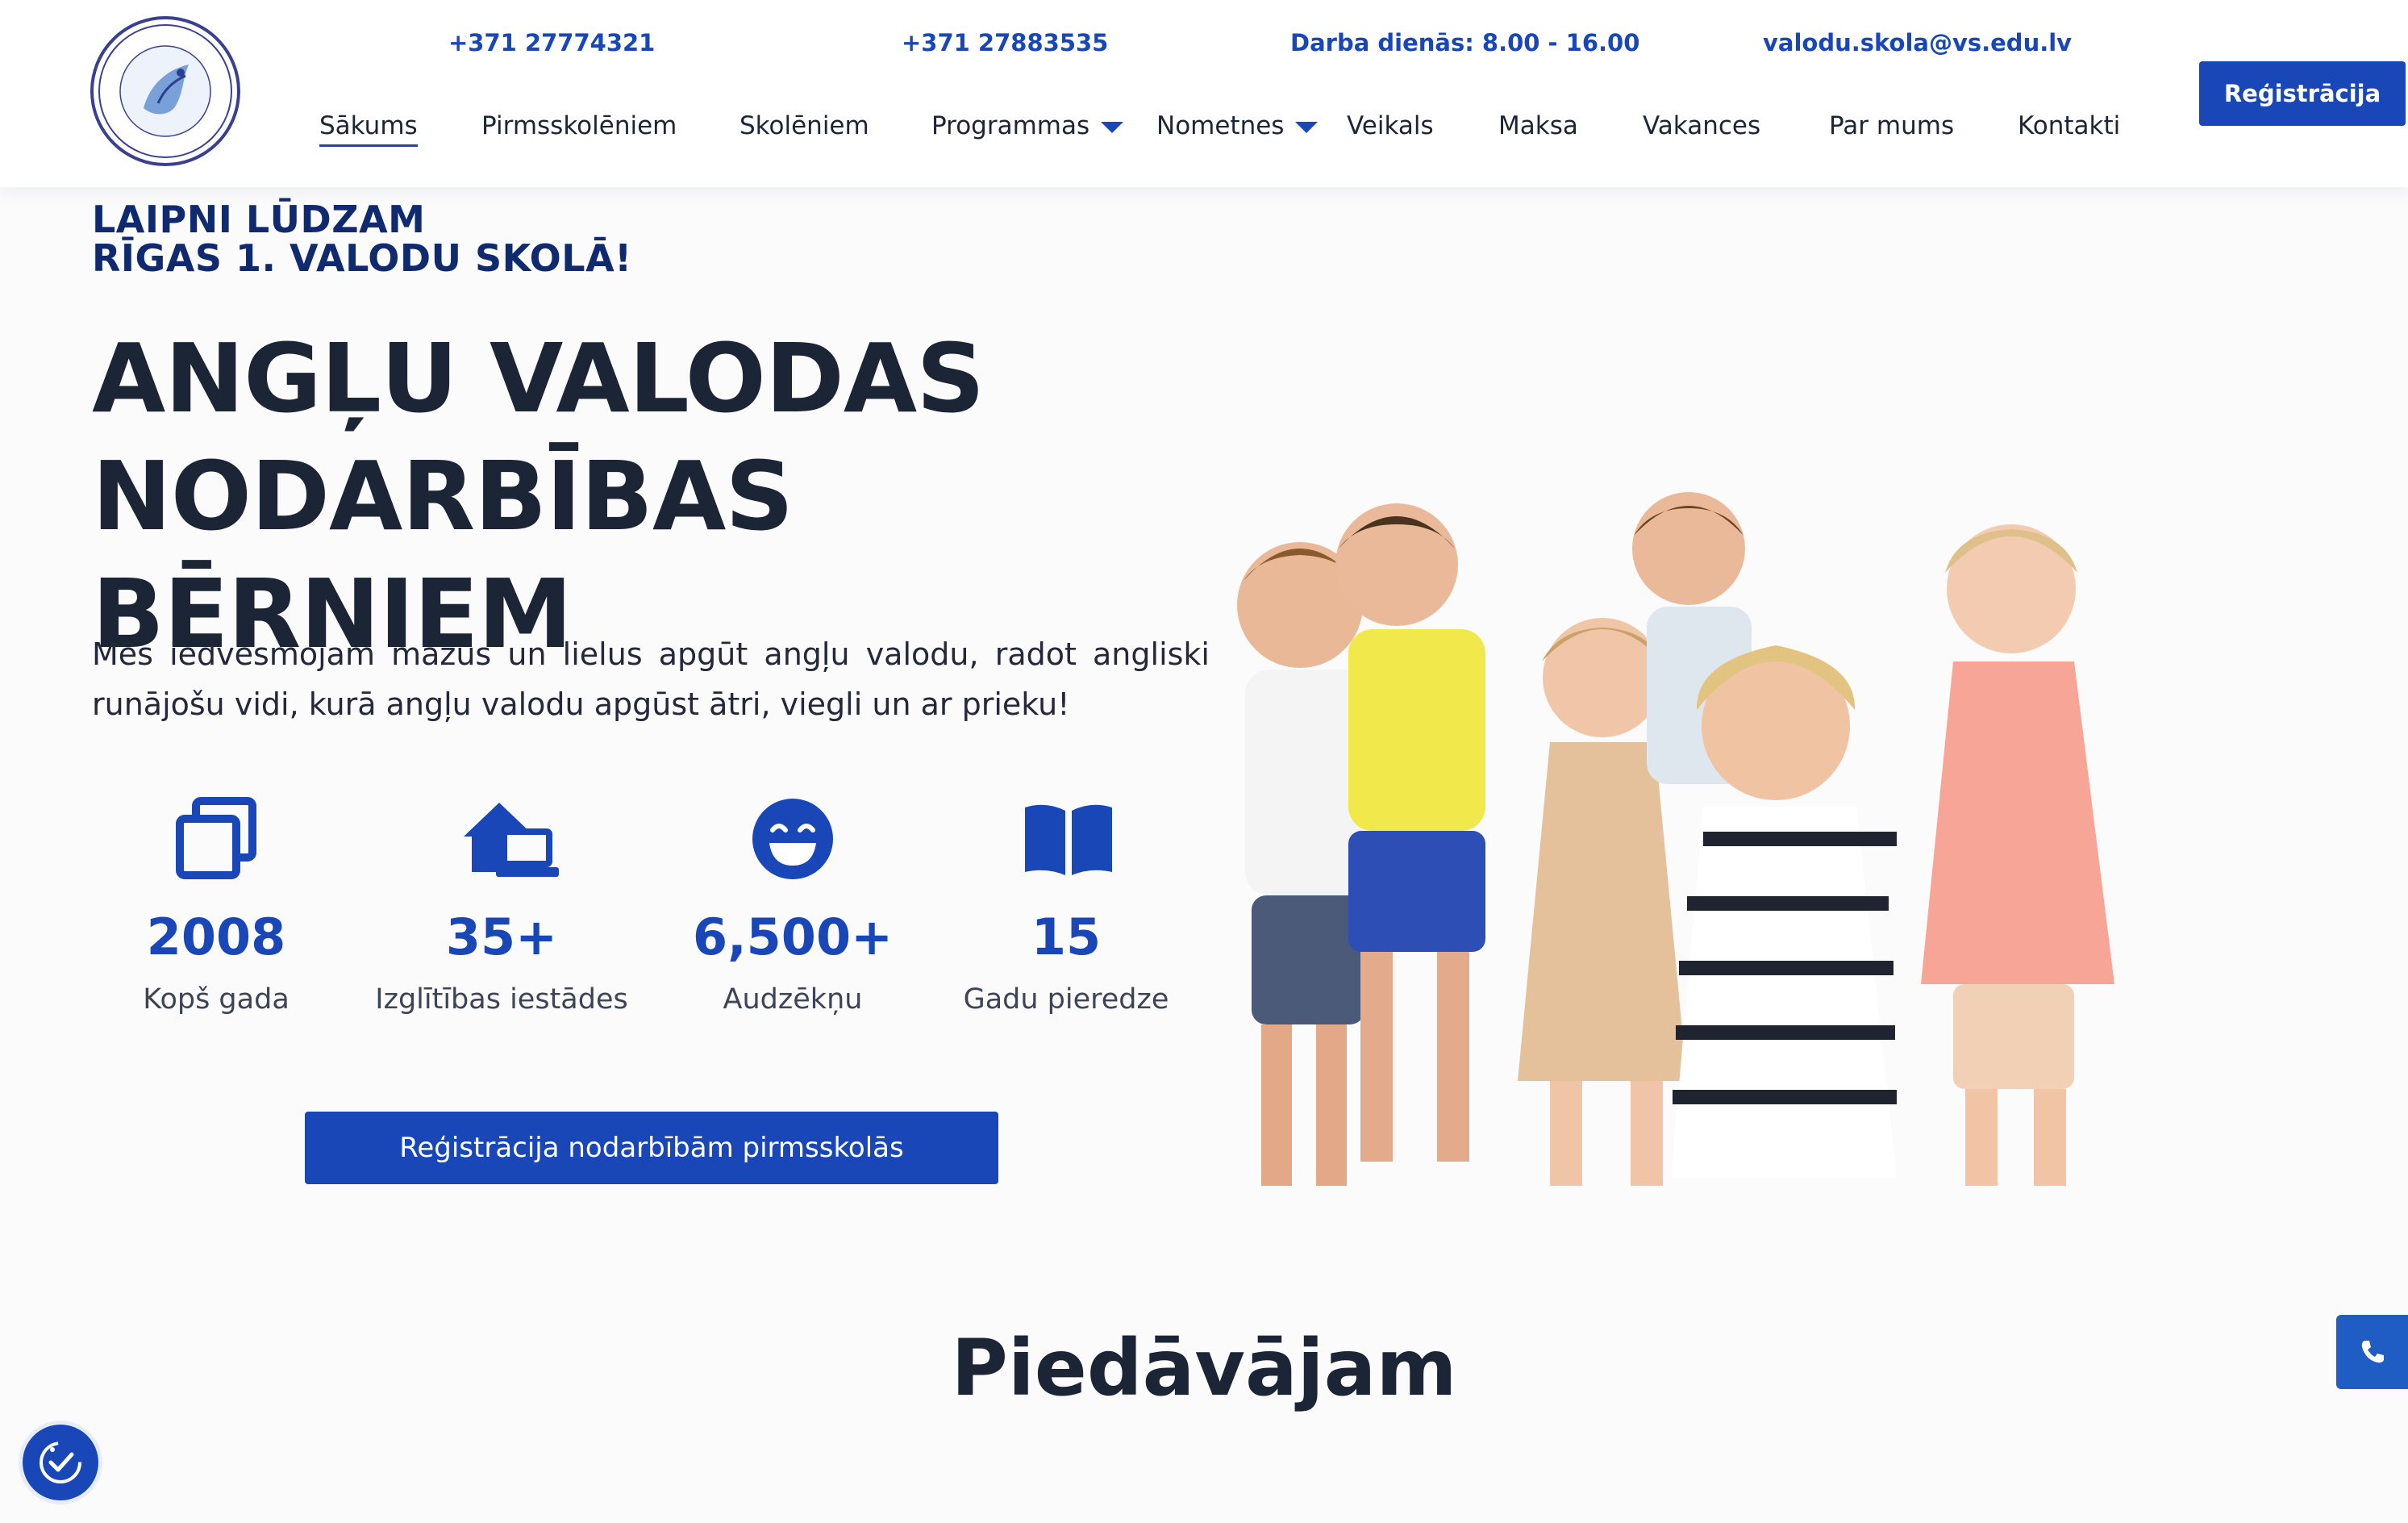 The width and height of the screenshot is (2408, 1523). I want to click on nav-item-skoleniem: Skolēniem, so click(804, 126).